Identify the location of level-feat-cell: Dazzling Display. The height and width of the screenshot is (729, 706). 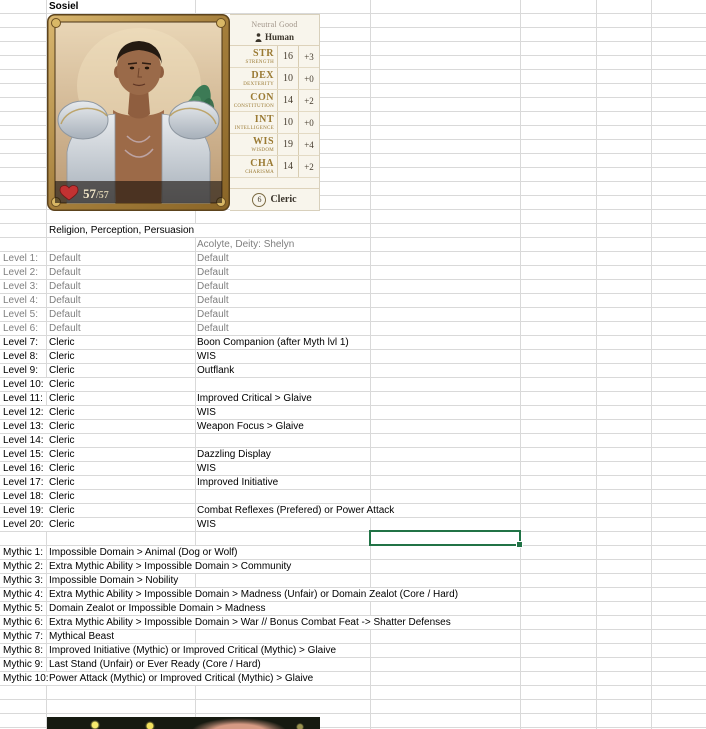
(235, 454).